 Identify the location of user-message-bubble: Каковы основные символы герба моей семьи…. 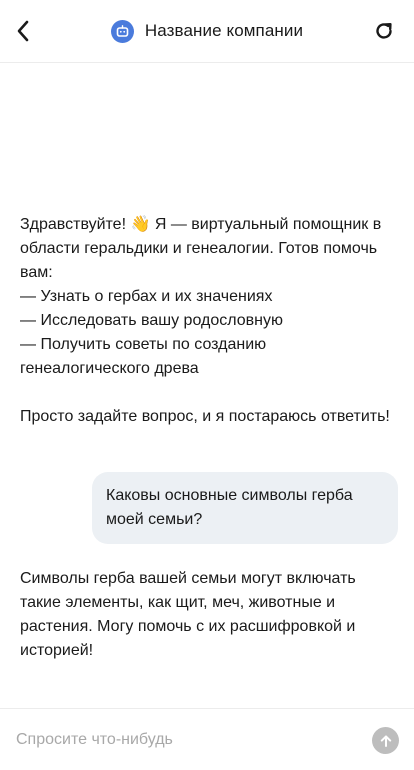
(245, 508).